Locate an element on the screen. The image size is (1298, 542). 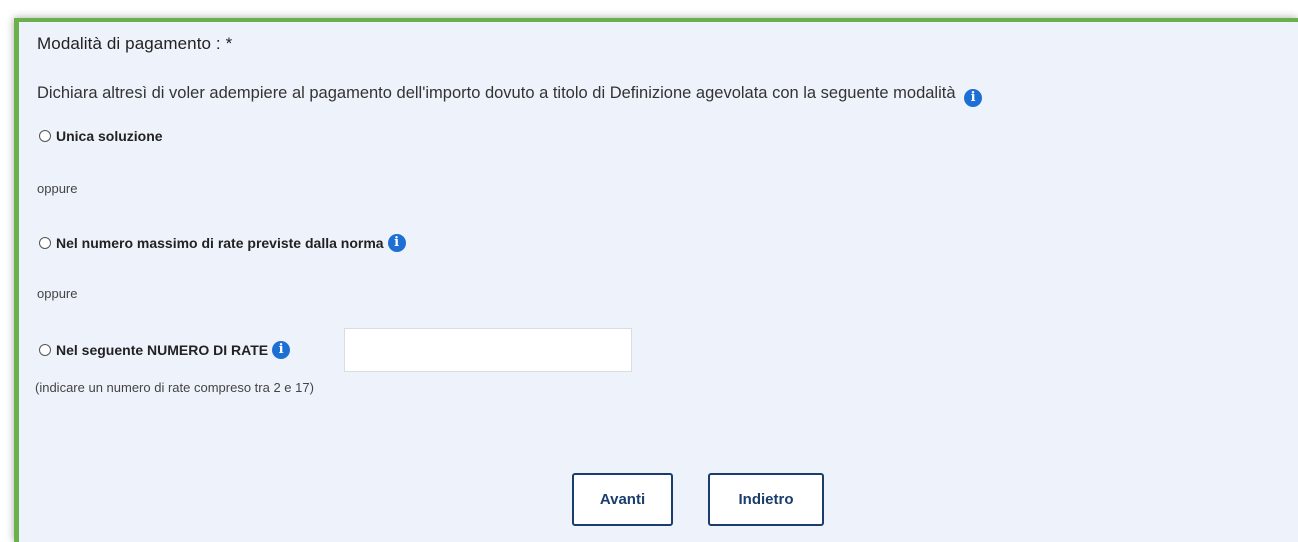
option-label: Nel seguente NUMERO DI RATE is located at coordinates (162, 350).